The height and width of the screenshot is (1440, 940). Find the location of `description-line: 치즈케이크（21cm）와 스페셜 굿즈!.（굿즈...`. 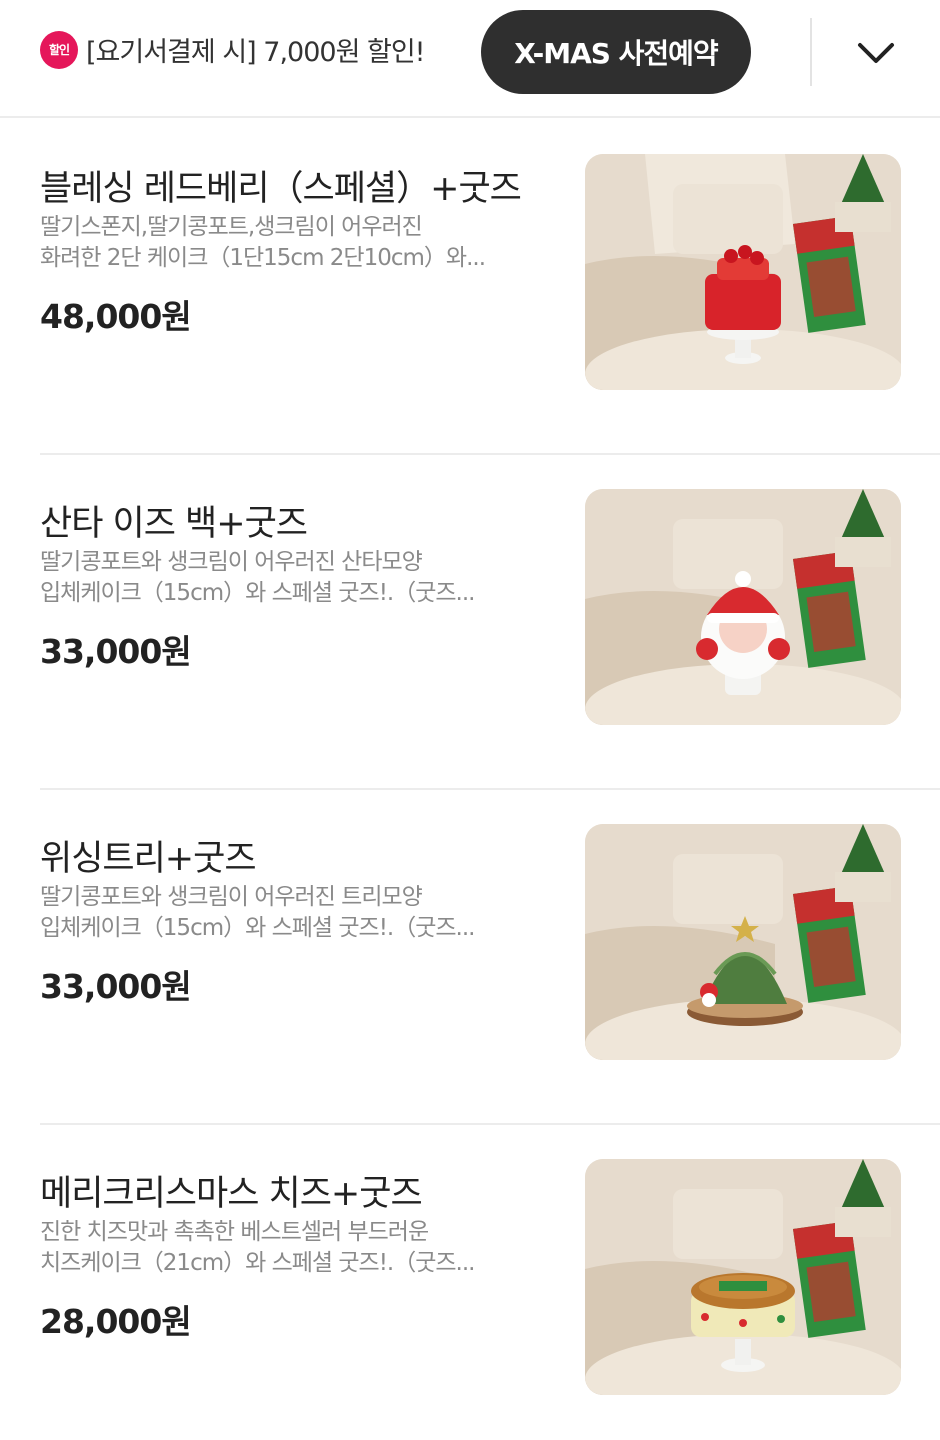

description-line: 치즈케이크（21cm）와 스페셜 굿즈!.（굿즈... is located at coordinates (257, 1263).